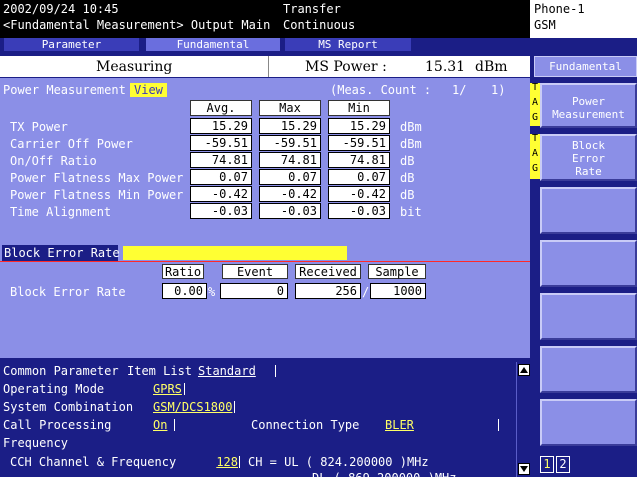 This screenshot has width=637, height=477. What do you see at coordinates (547, 464) in the screenshot?
I see `page-1-button: 1` at bounding box center [547, 464].